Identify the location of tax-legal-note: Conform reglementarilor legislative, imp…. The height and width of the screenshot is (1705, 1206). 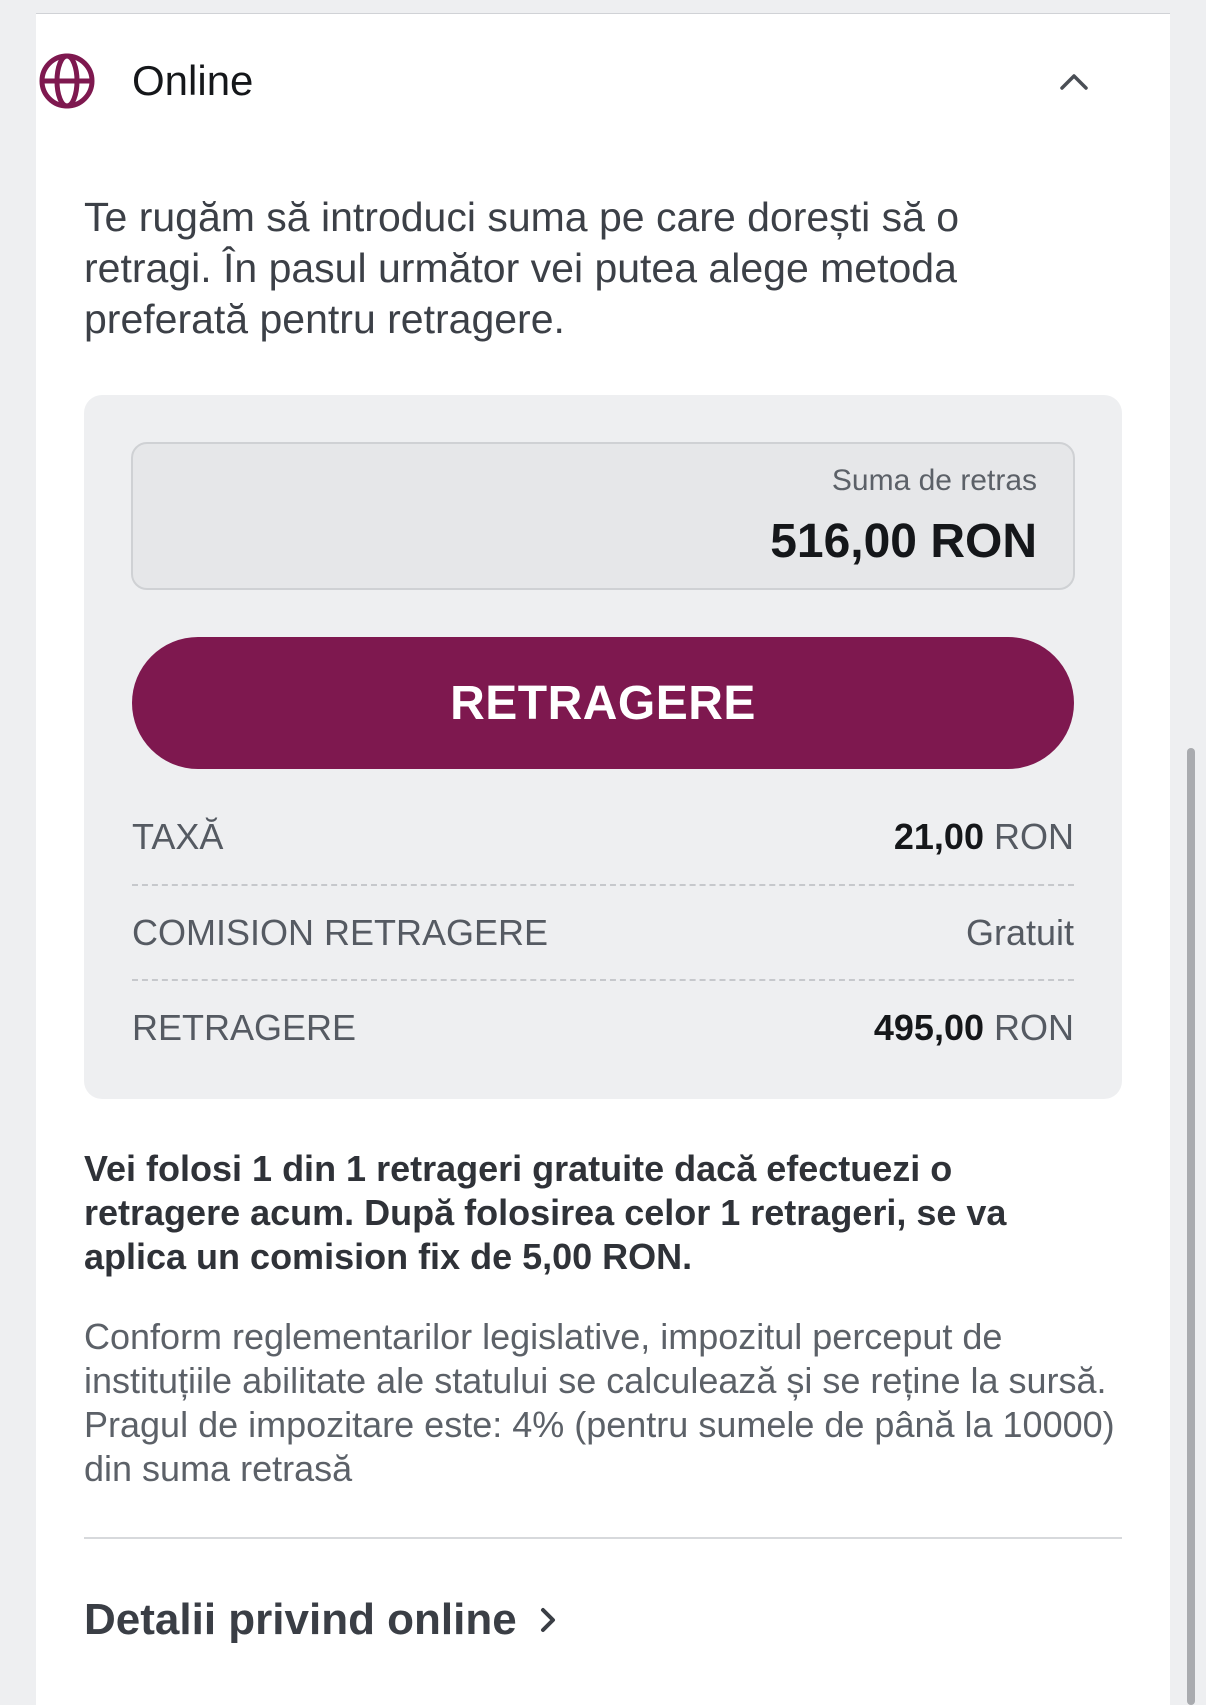
(599, 1402).